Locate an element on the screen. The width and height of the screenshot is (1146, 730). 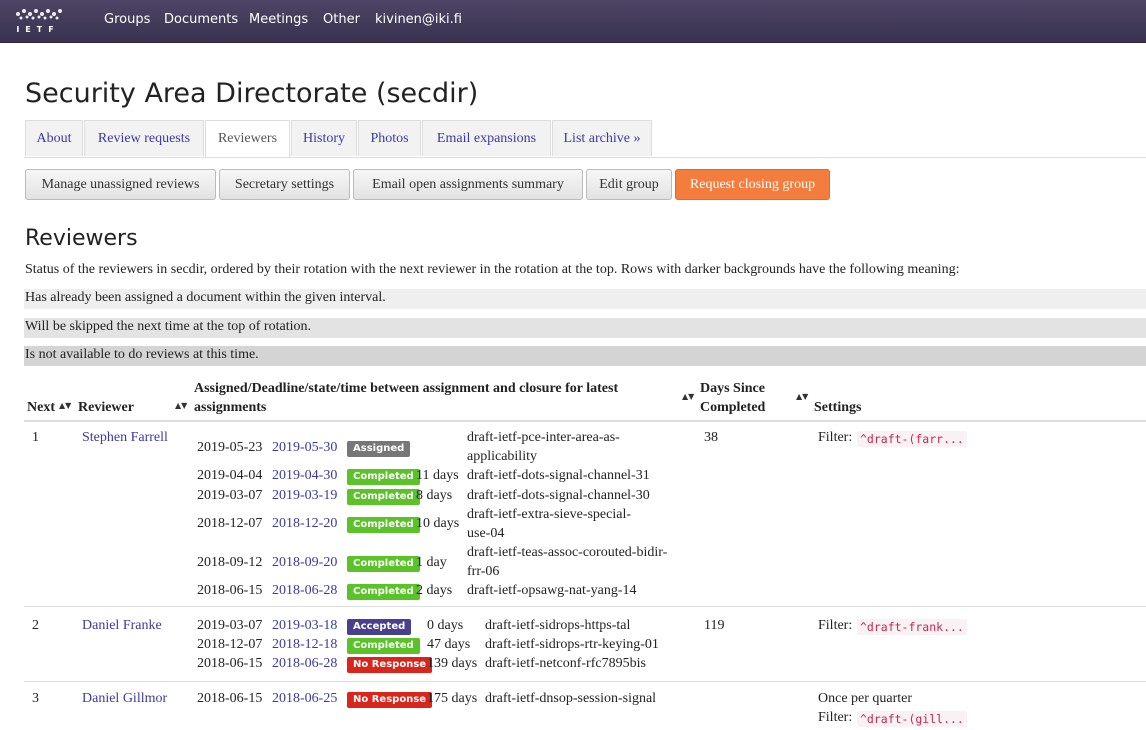
reviewer-link: Daniel Franke is located at coordinates (122, 626).